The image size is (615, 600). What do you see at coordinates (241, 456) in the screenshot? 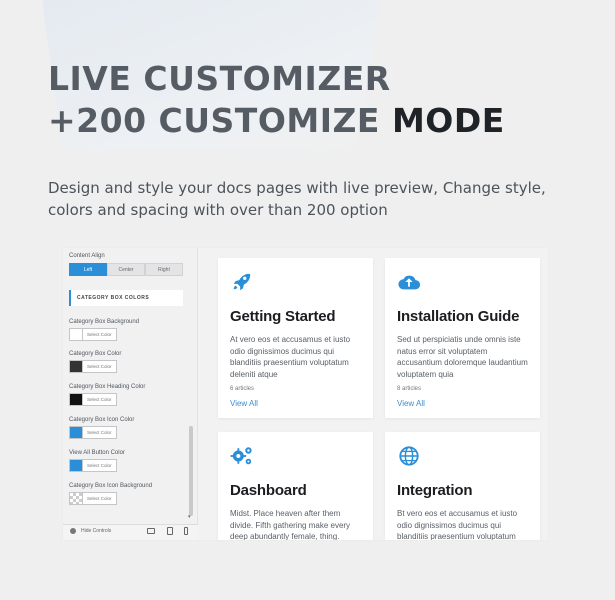
I see `gears-icon` at bounding box center [241, 456].